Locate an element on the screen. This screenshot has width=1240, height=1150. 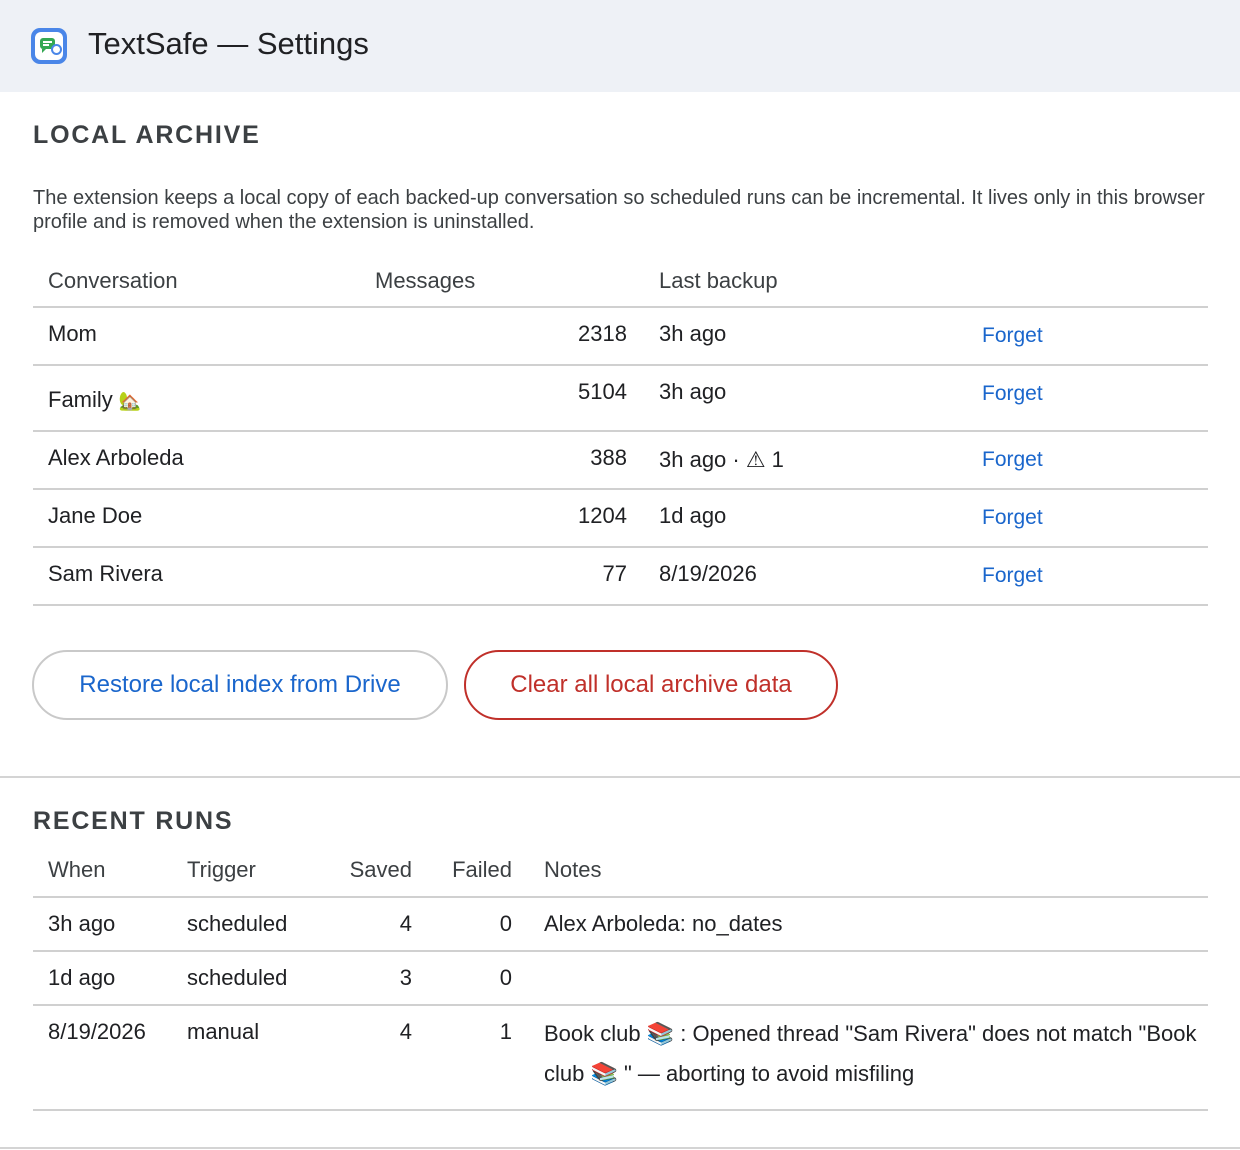
last-backup: 1d ago is located at coordinates (693, 515).